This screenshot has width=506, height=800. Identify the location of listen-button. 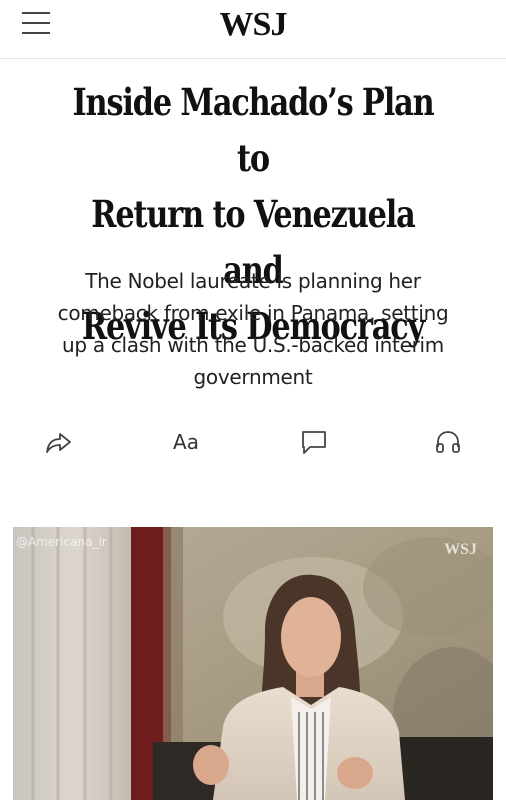
(448, 442).